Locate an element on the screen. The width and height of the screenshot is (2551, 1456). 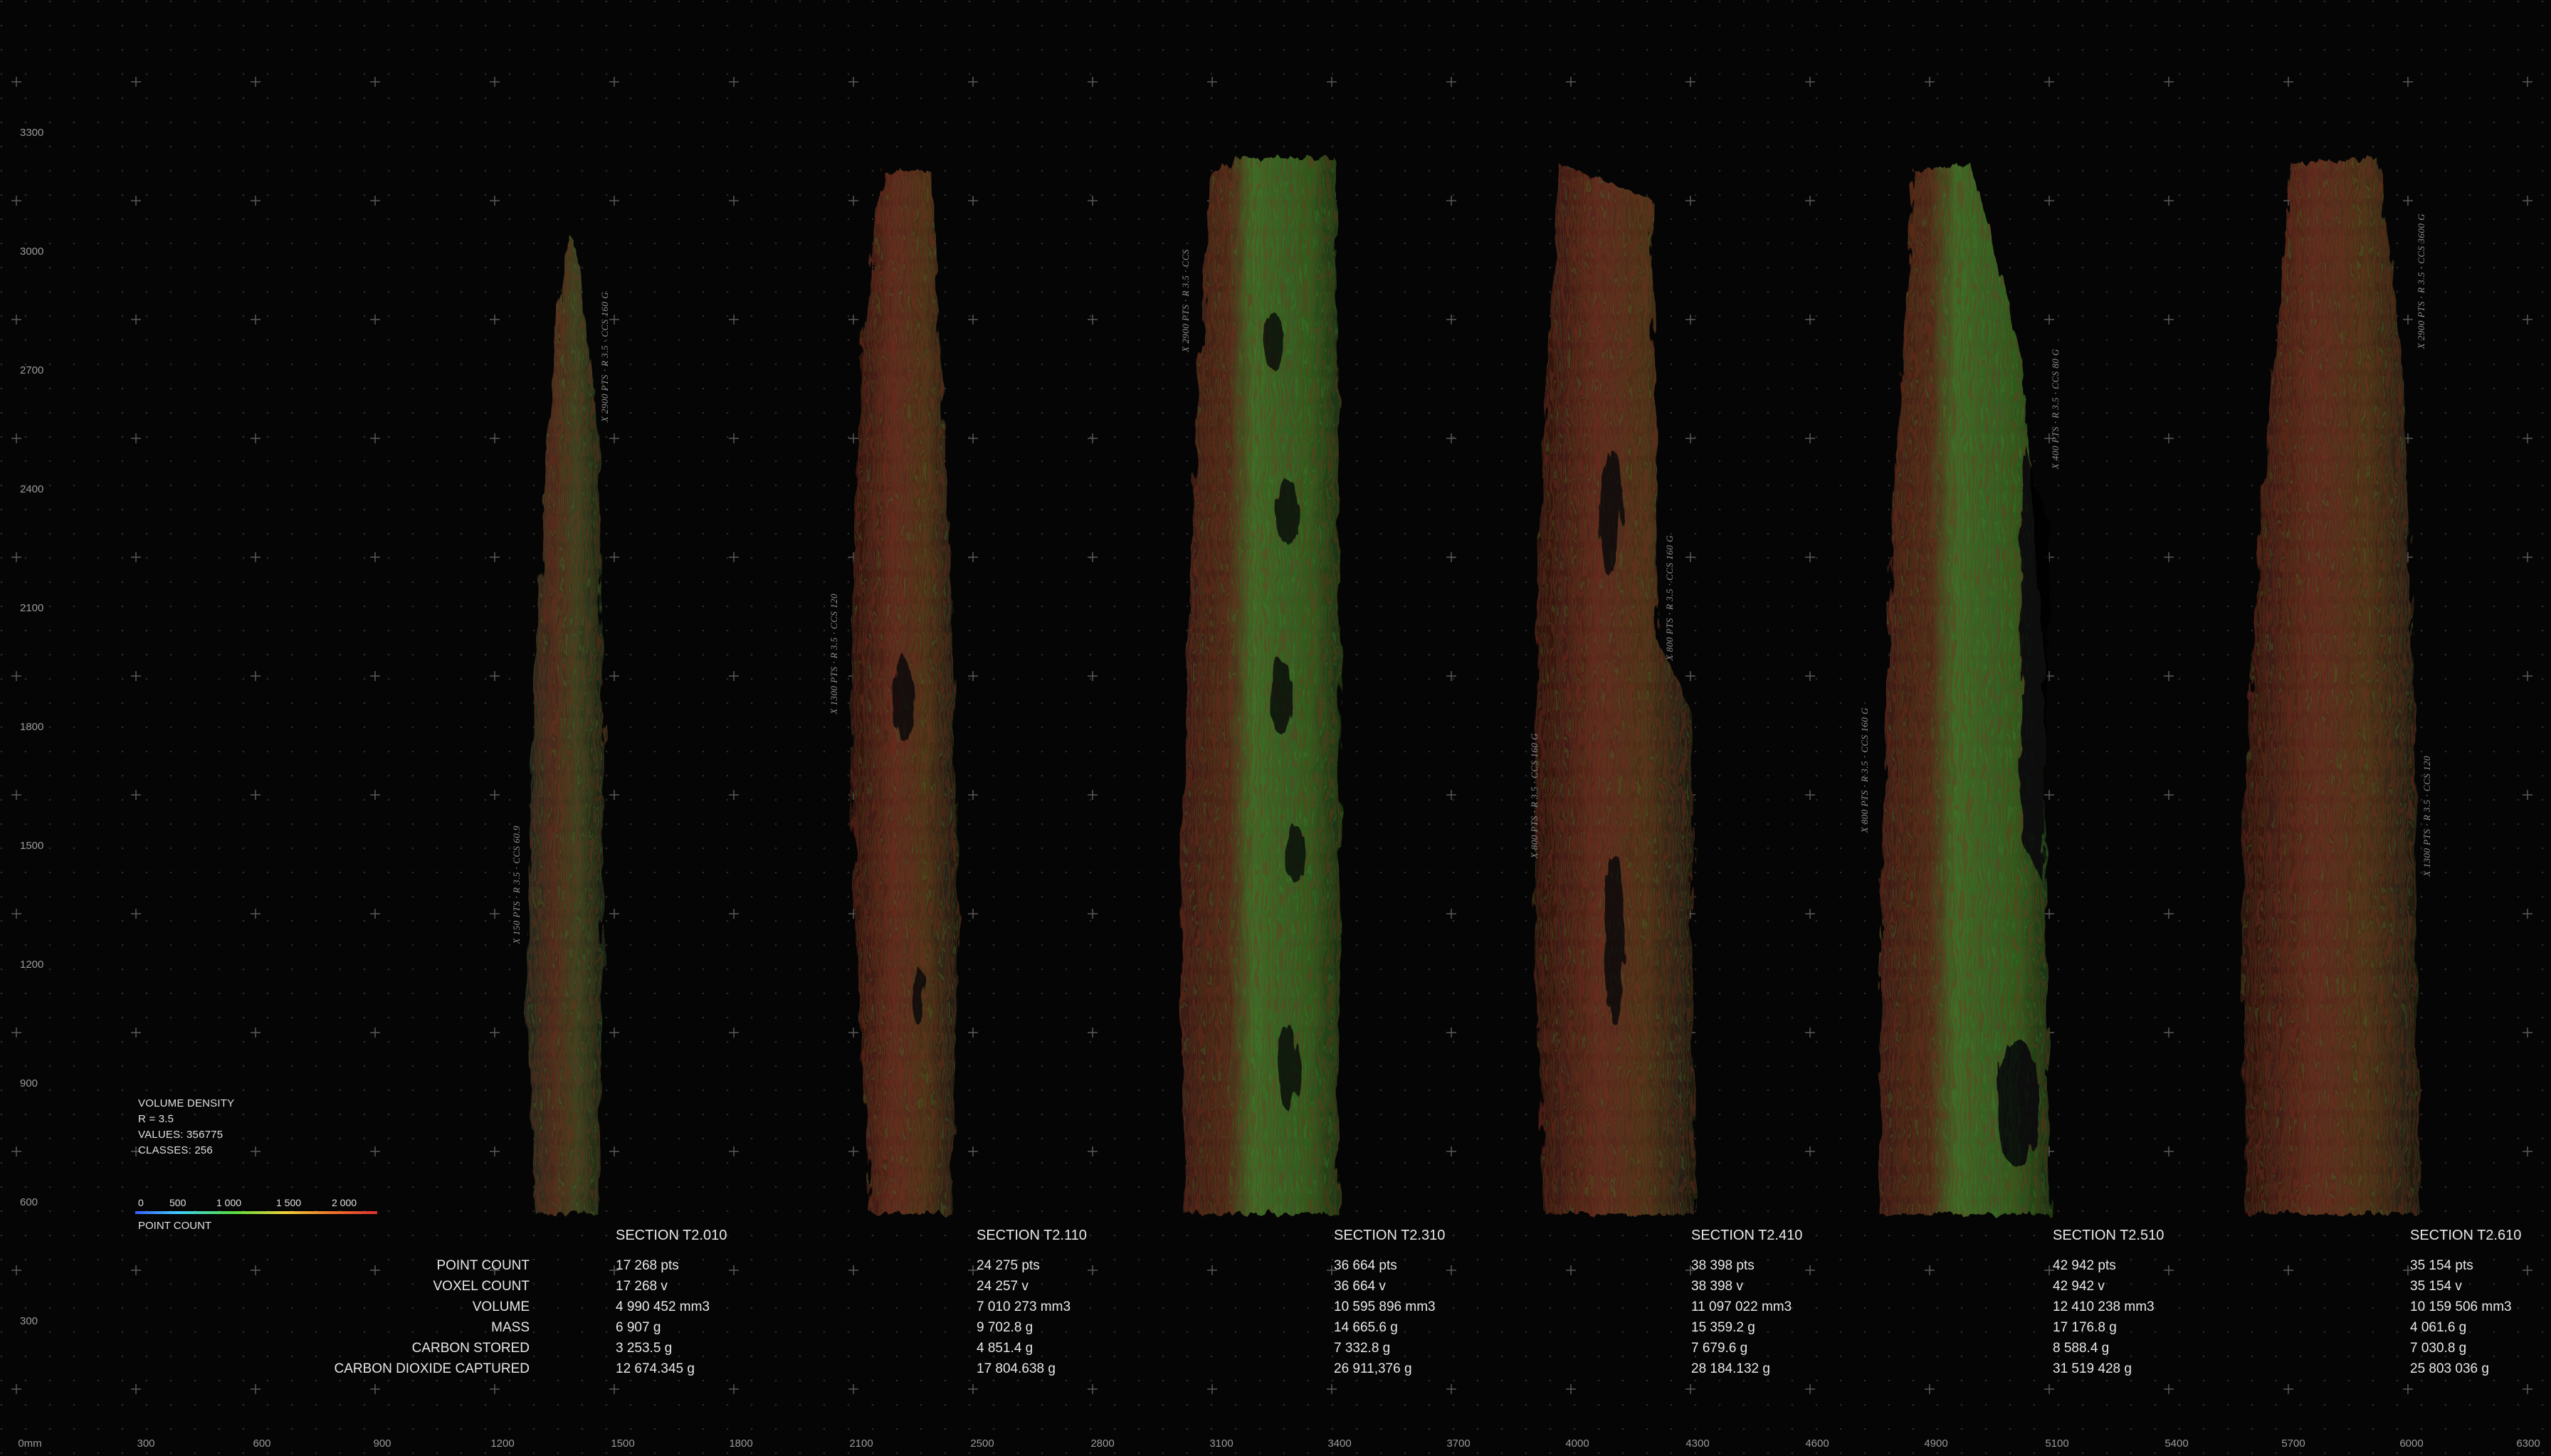
section-title: SECTION T2.310 is located at coordinates (1390, 1235).